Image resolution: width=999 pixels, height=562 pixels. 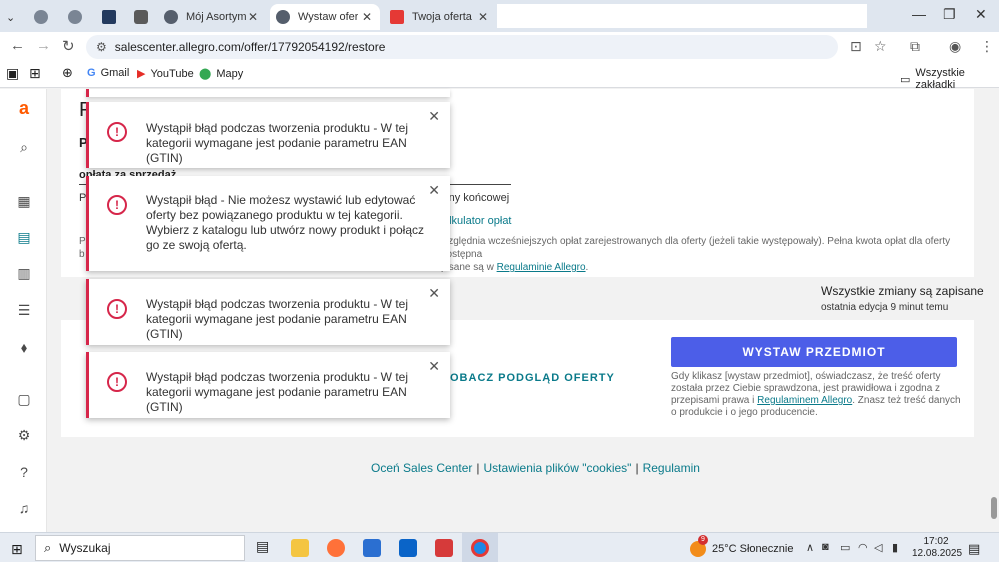 What do you see at coordinates (12, 73) in the screenshot?
I see `tab-search-icon: ▣` at bounding box center [12, 73].